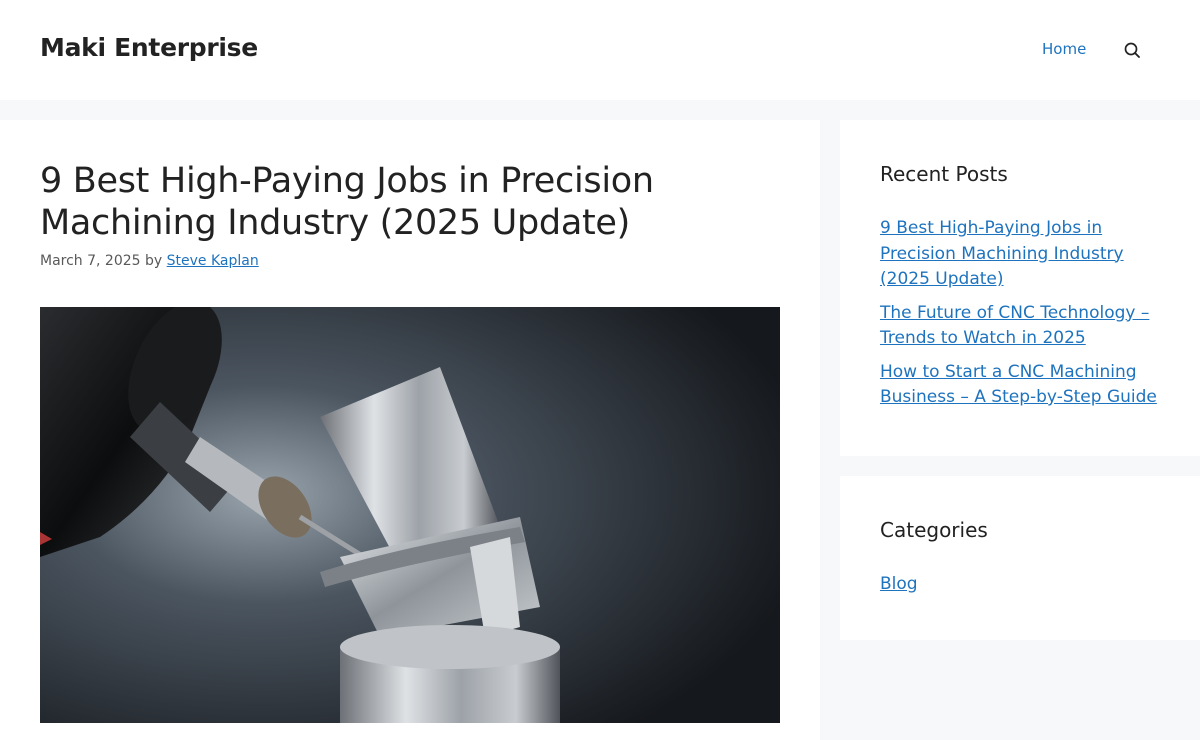 The height and width of the screenshot is (740, 1200). I want to click on post-author-link: Steve Kaplan, so click(213, 261).